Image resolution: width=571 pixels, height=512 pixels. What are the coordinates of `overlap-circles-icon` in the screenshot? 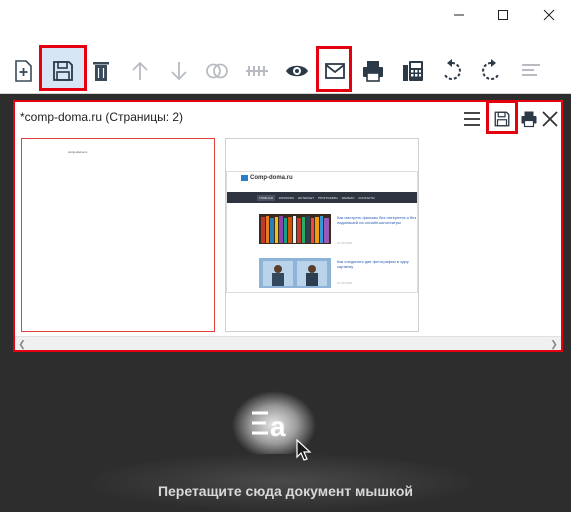 It's located at (217, 71).